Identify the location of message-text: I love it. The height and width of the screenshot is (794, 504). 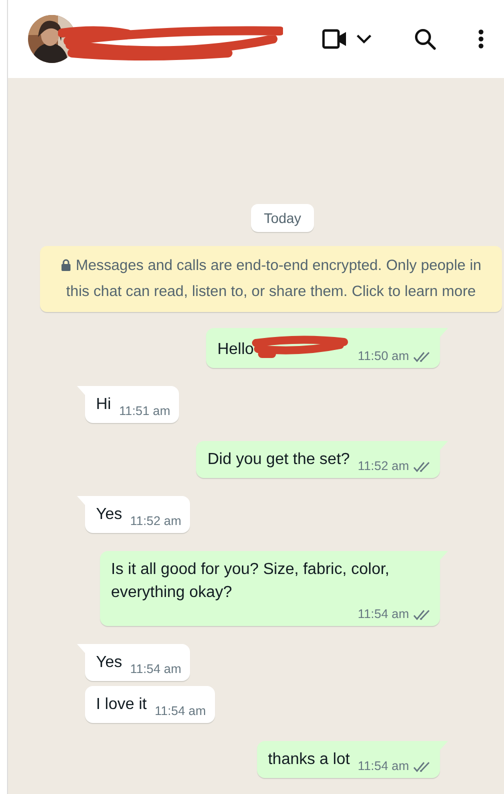
(121, 705).